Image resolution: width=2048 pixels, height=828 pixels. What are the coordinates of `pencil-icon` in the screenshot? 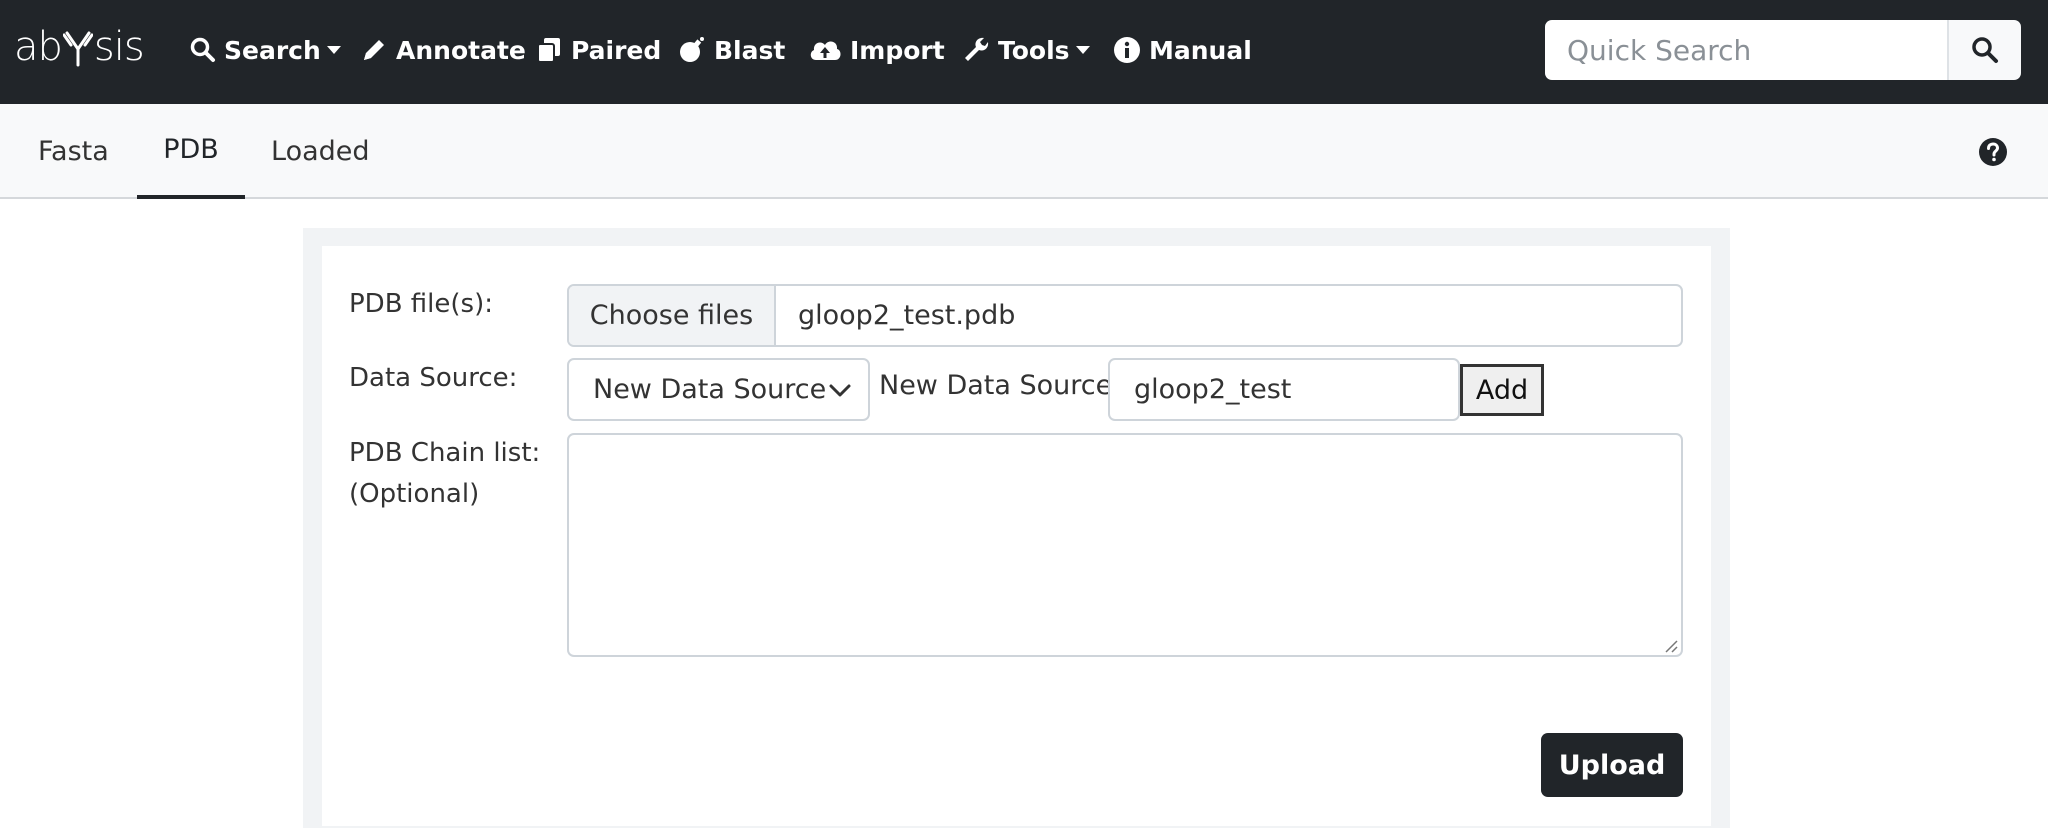 It's located at (374, 50).